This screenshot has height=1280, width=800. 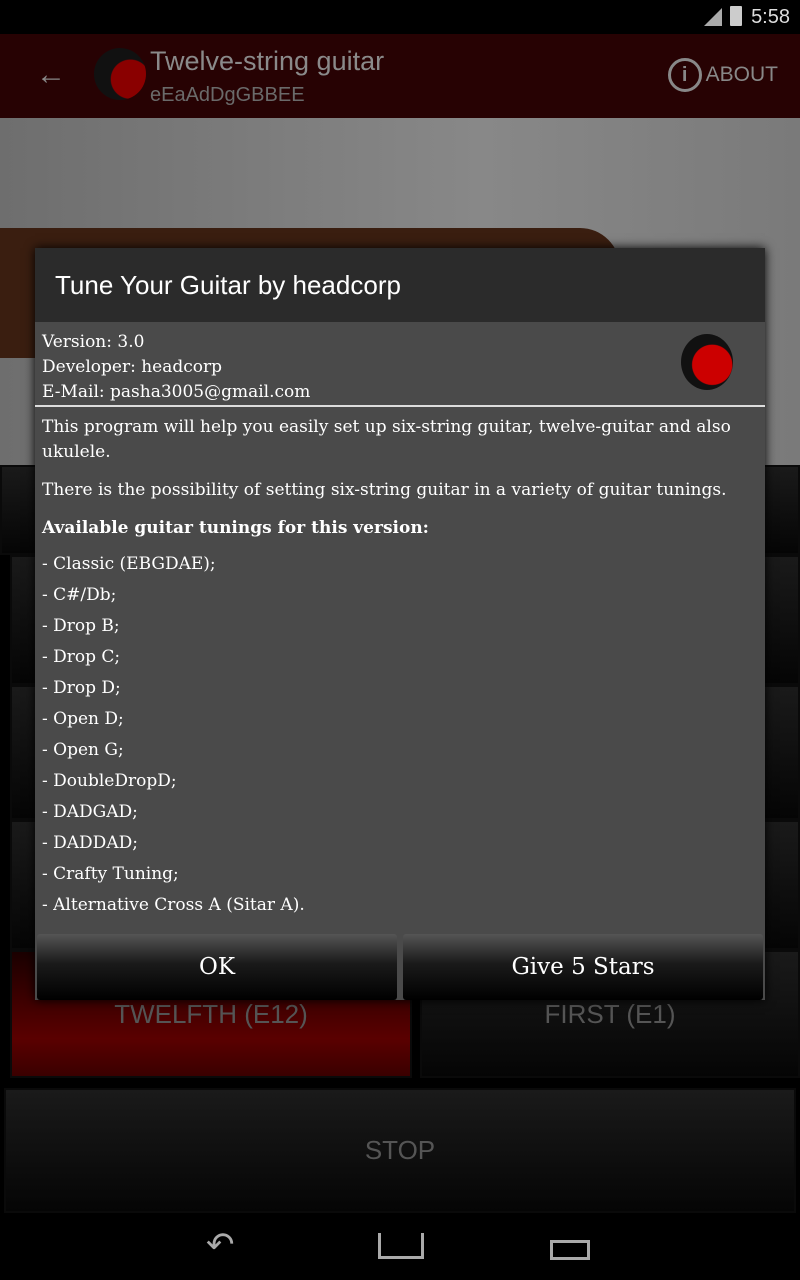 What do you see at coordinates (90, 812) in the screenshot?
I see `tuning-item: - DADGAD;` at bounding box center [90, 812].